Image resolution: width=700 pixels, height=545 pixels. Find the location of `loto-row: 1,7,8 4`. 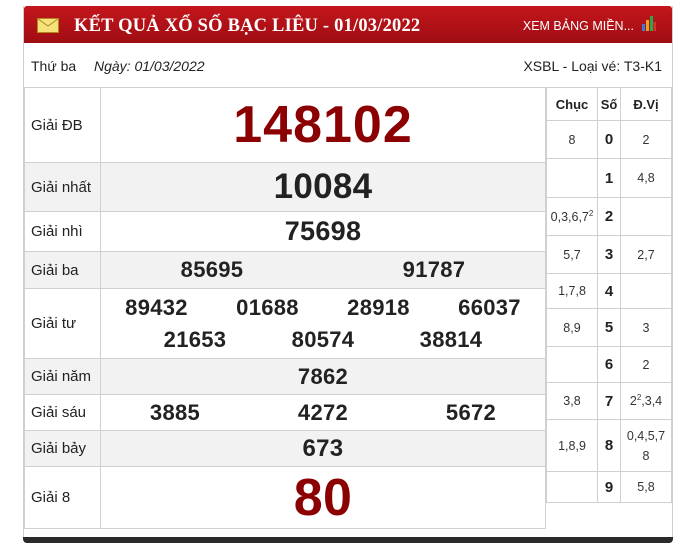

loto-row: 1,7,8 4 is located at coordinates (609, 291).